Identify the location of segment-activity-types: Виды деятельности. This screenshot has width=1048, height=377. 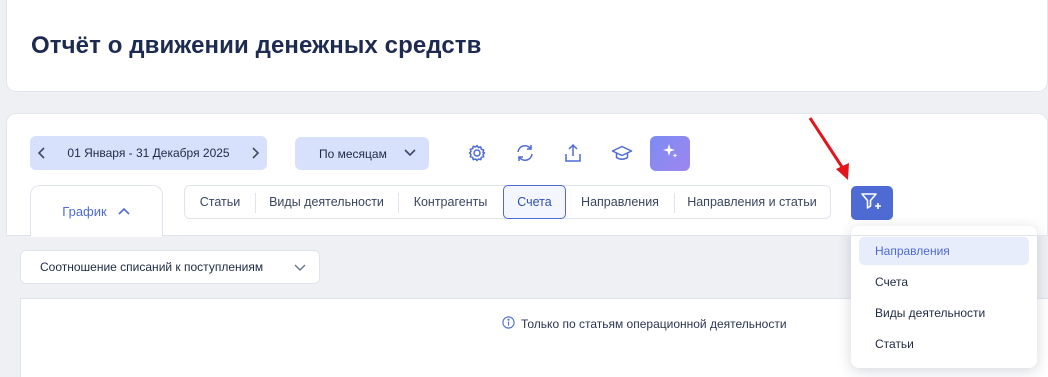
(326, 202).